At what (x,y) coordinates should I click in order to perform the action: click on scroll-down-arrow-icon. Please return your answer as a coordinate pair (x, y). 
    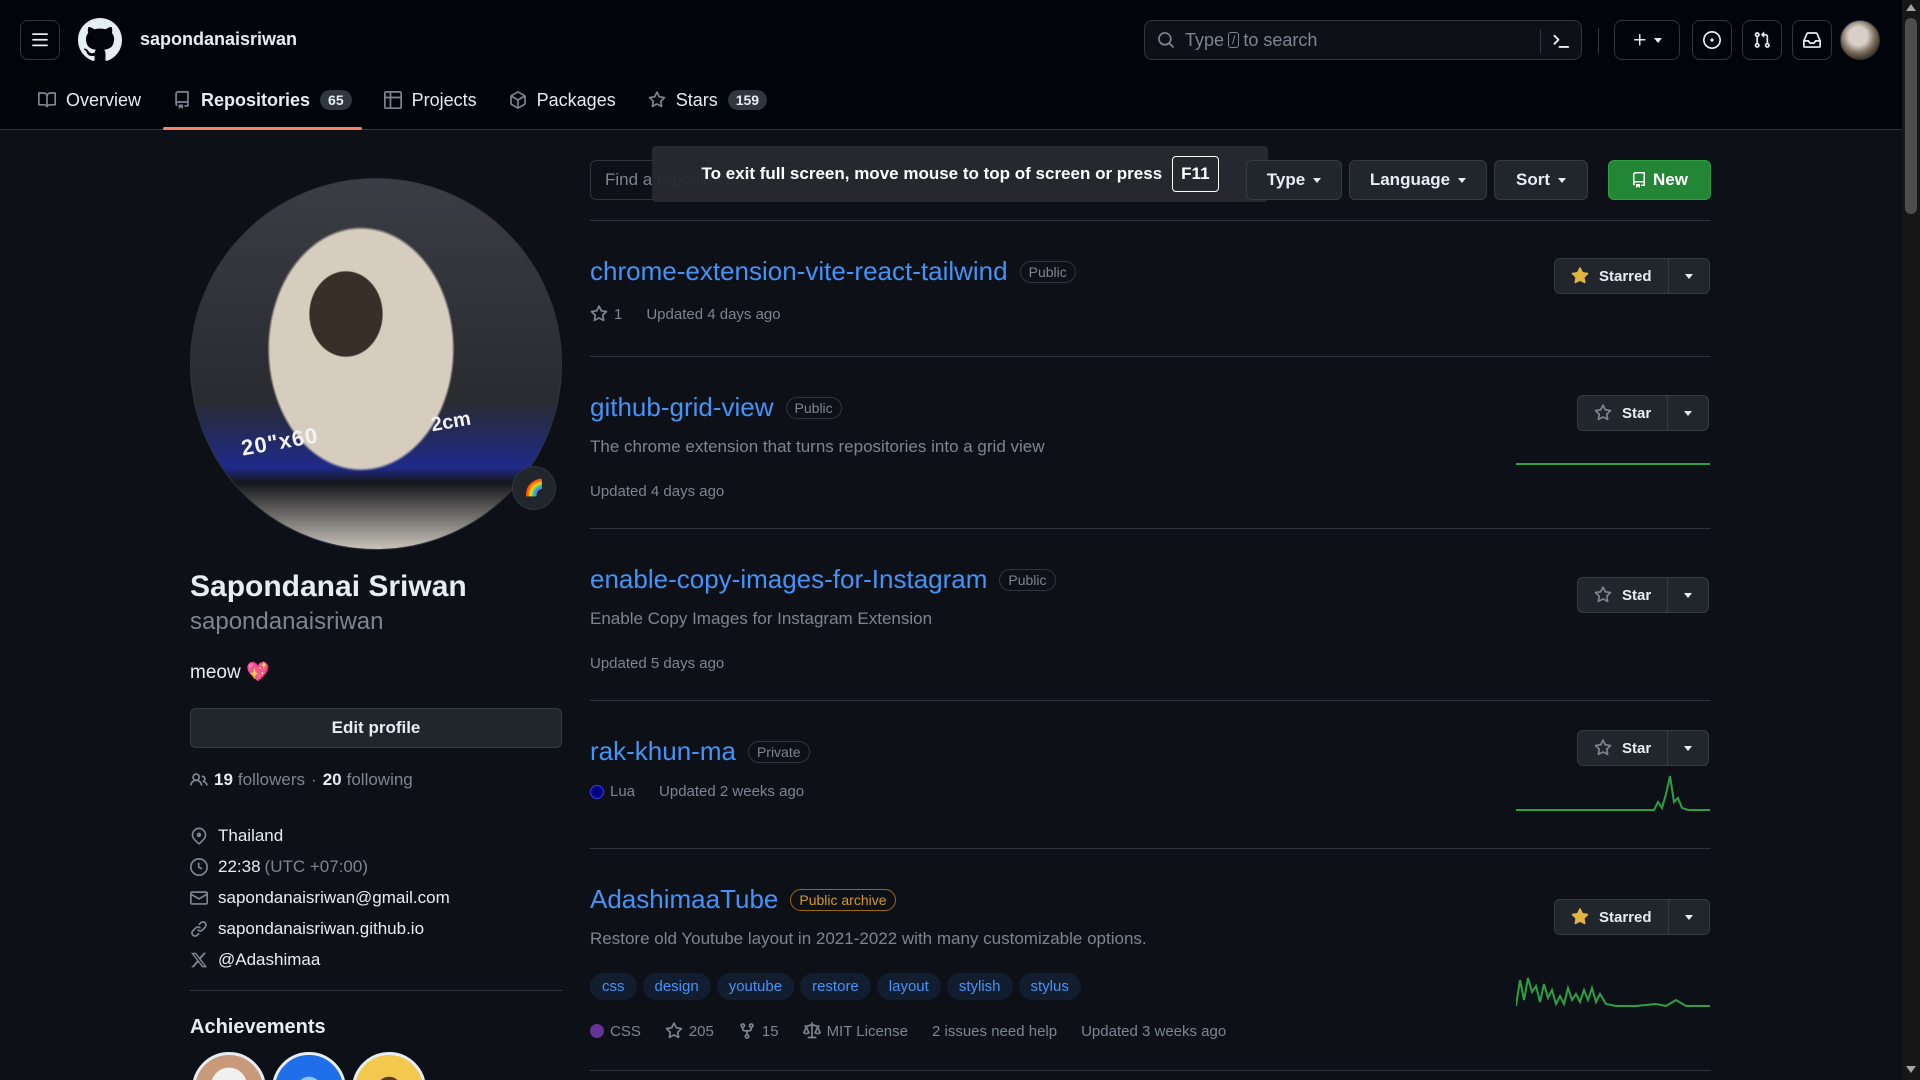
    Looking at the image, I should click on (1911, 1069).